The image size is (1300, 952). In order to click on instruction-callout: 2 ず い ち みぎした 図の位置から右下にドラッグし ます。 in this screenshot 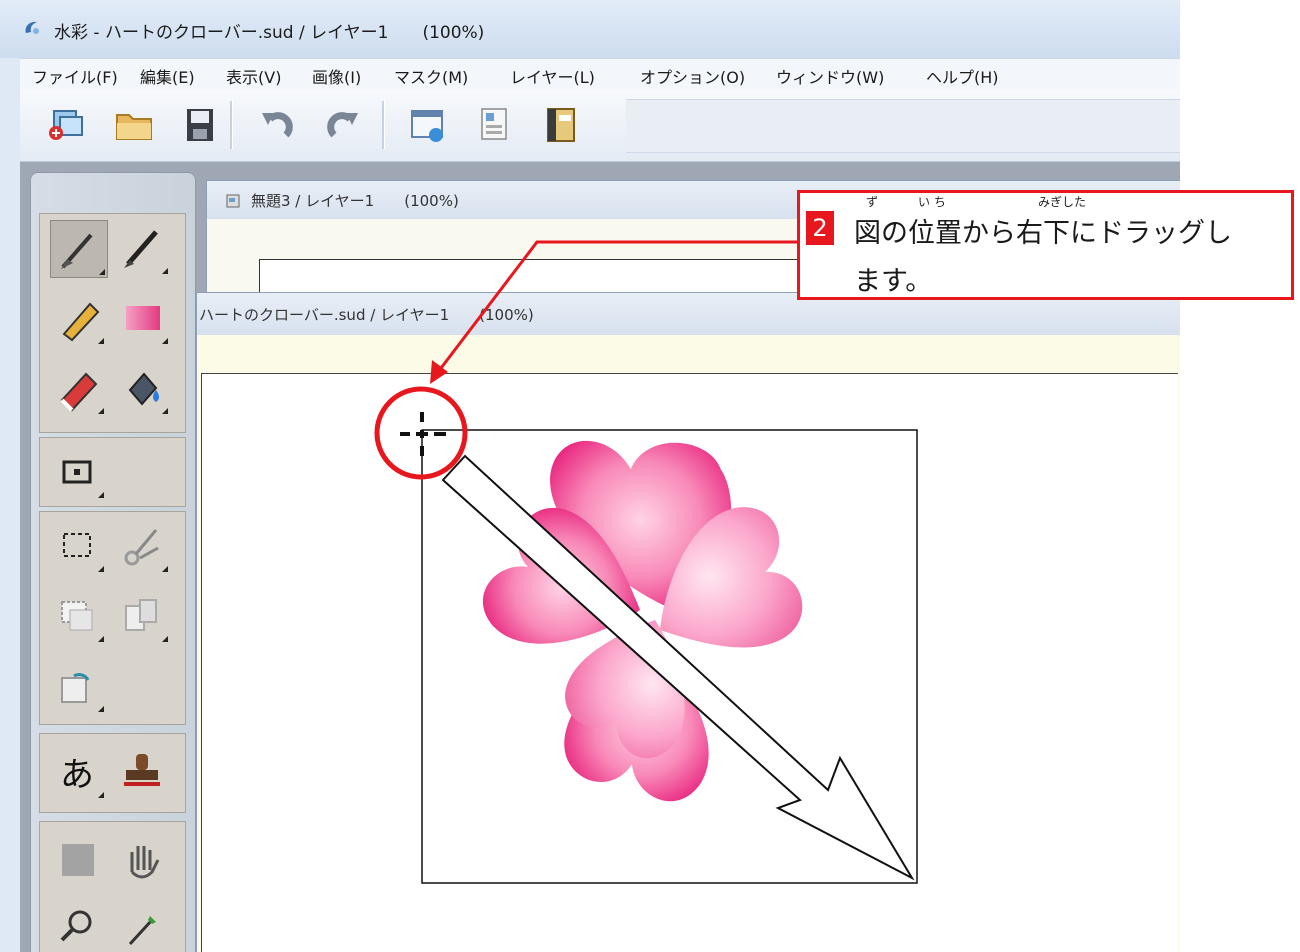, I will do `click(1045, 245)`.